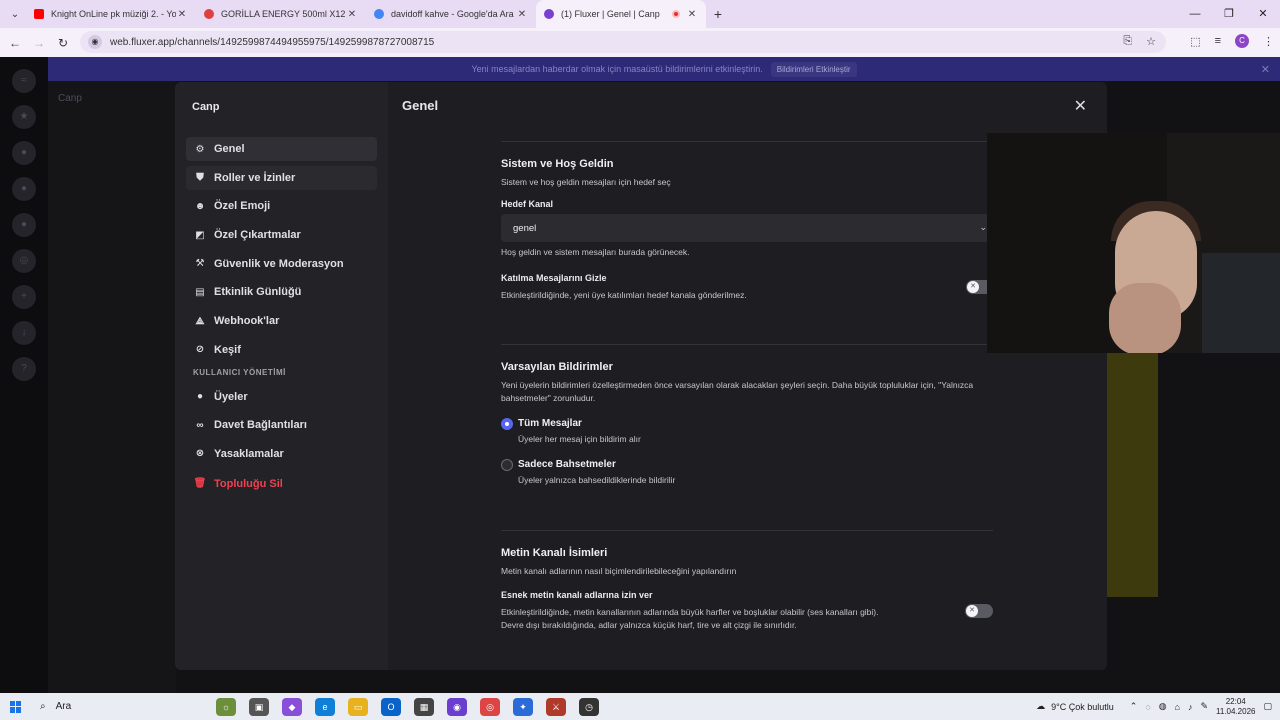 The image size is (1280, 720). I want to click on copilot-icon: ◆, so click(292, 706).